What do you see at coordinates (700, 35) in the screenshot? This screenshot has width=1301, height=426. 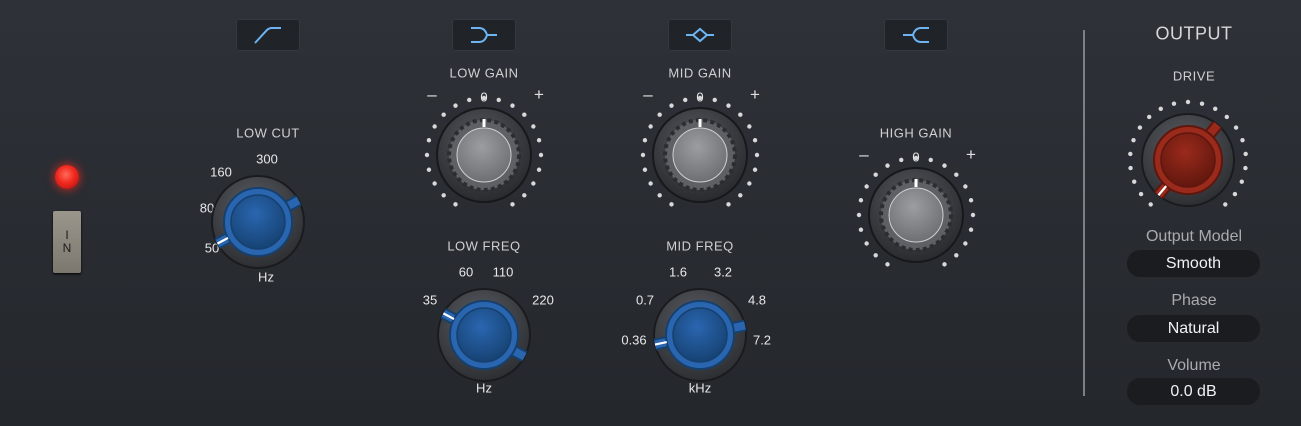 I see `mid-peak-filter-button` at bounding box center [700, 35].